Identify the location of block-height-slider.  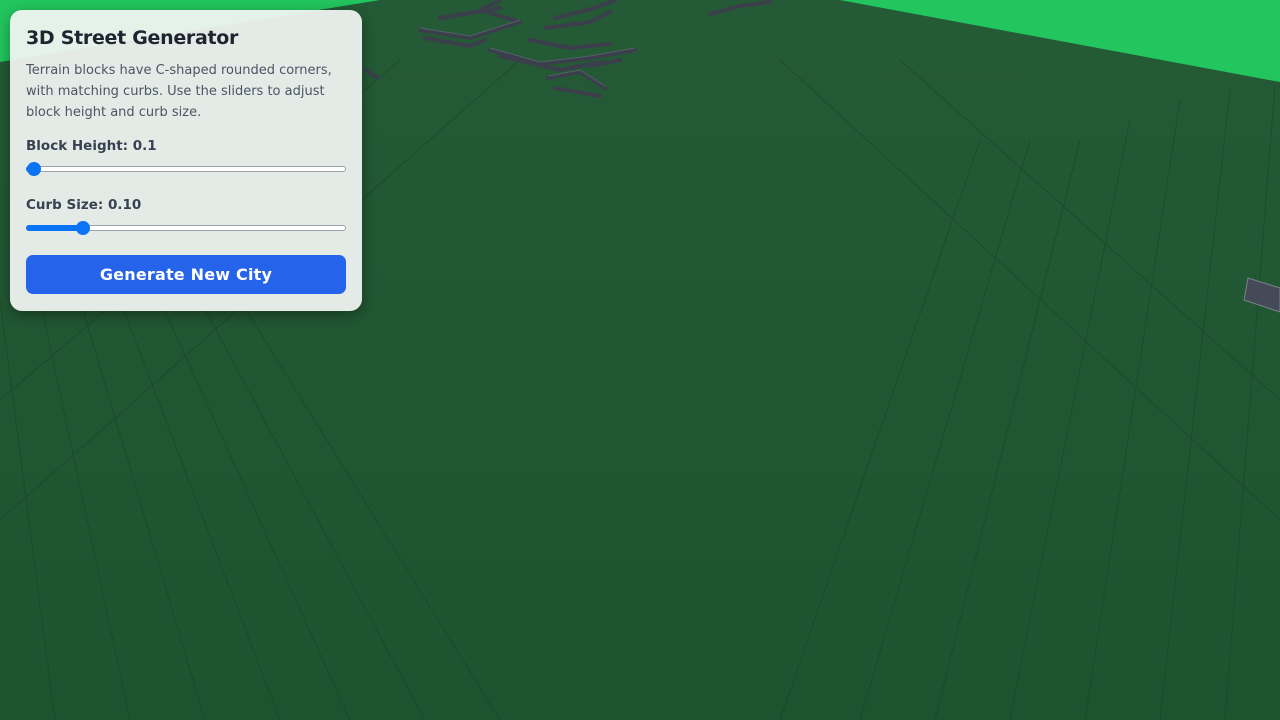
(186, 169).